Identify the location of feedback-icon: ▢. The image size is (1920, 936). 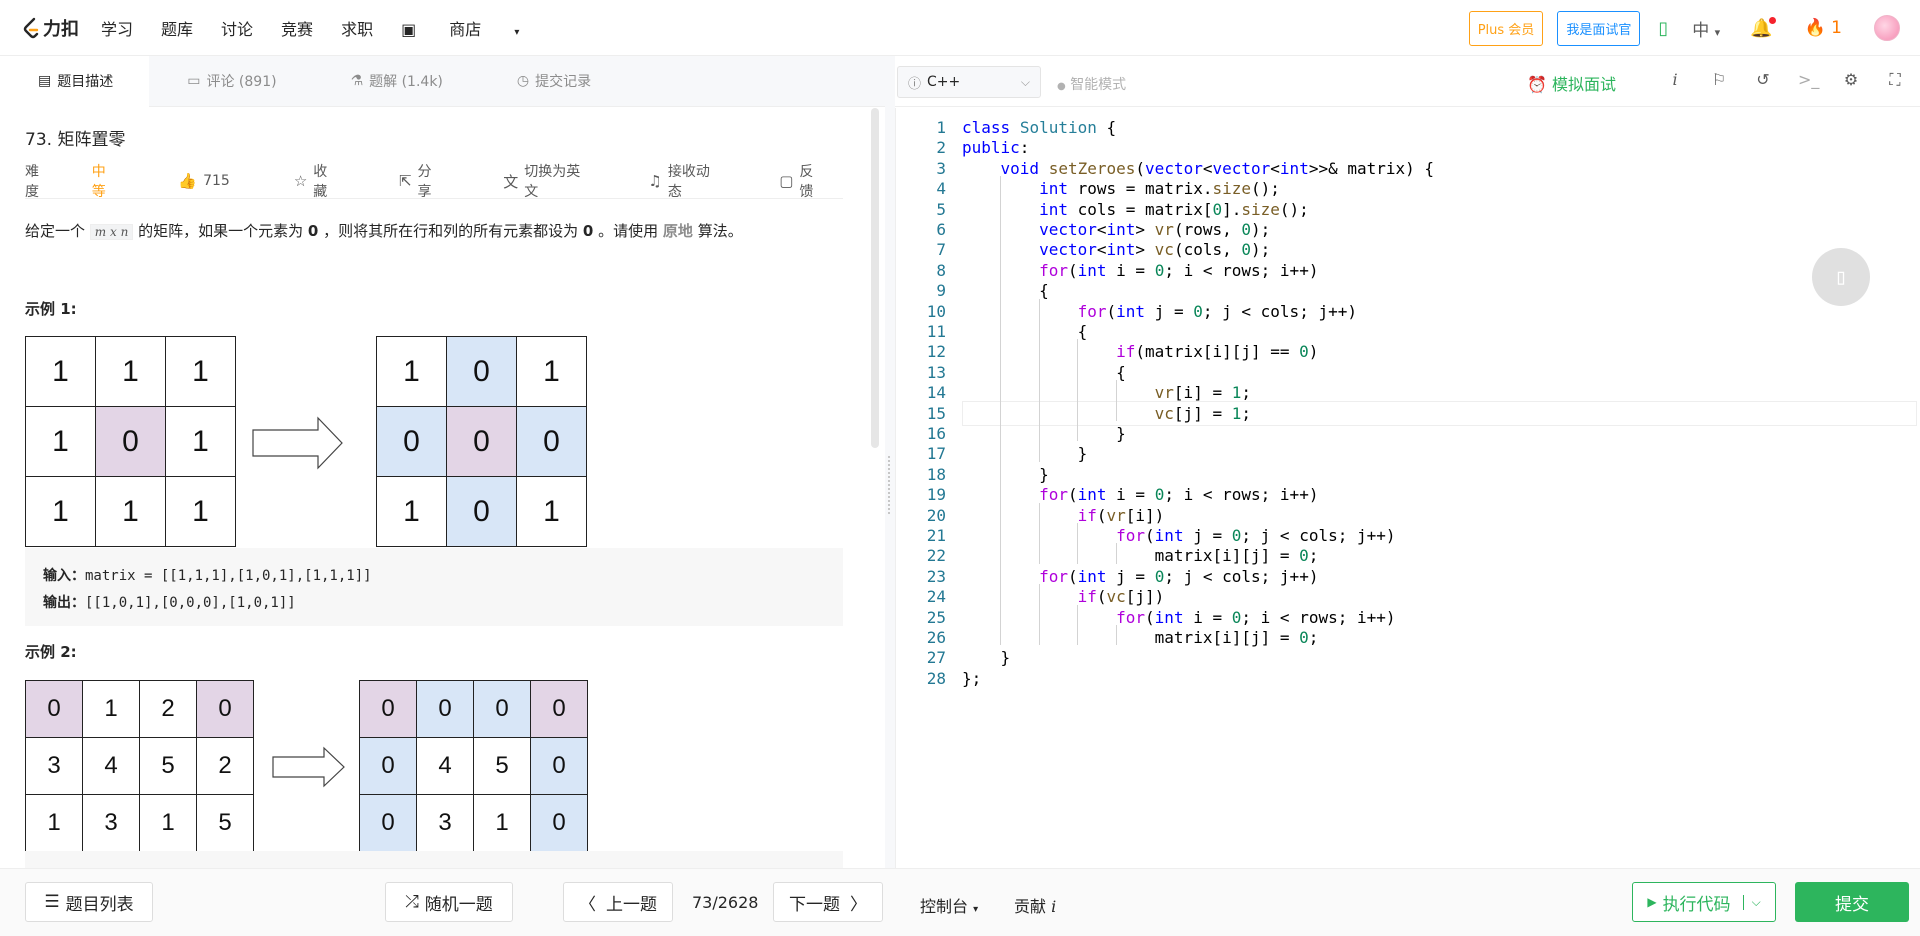
(786, 181).